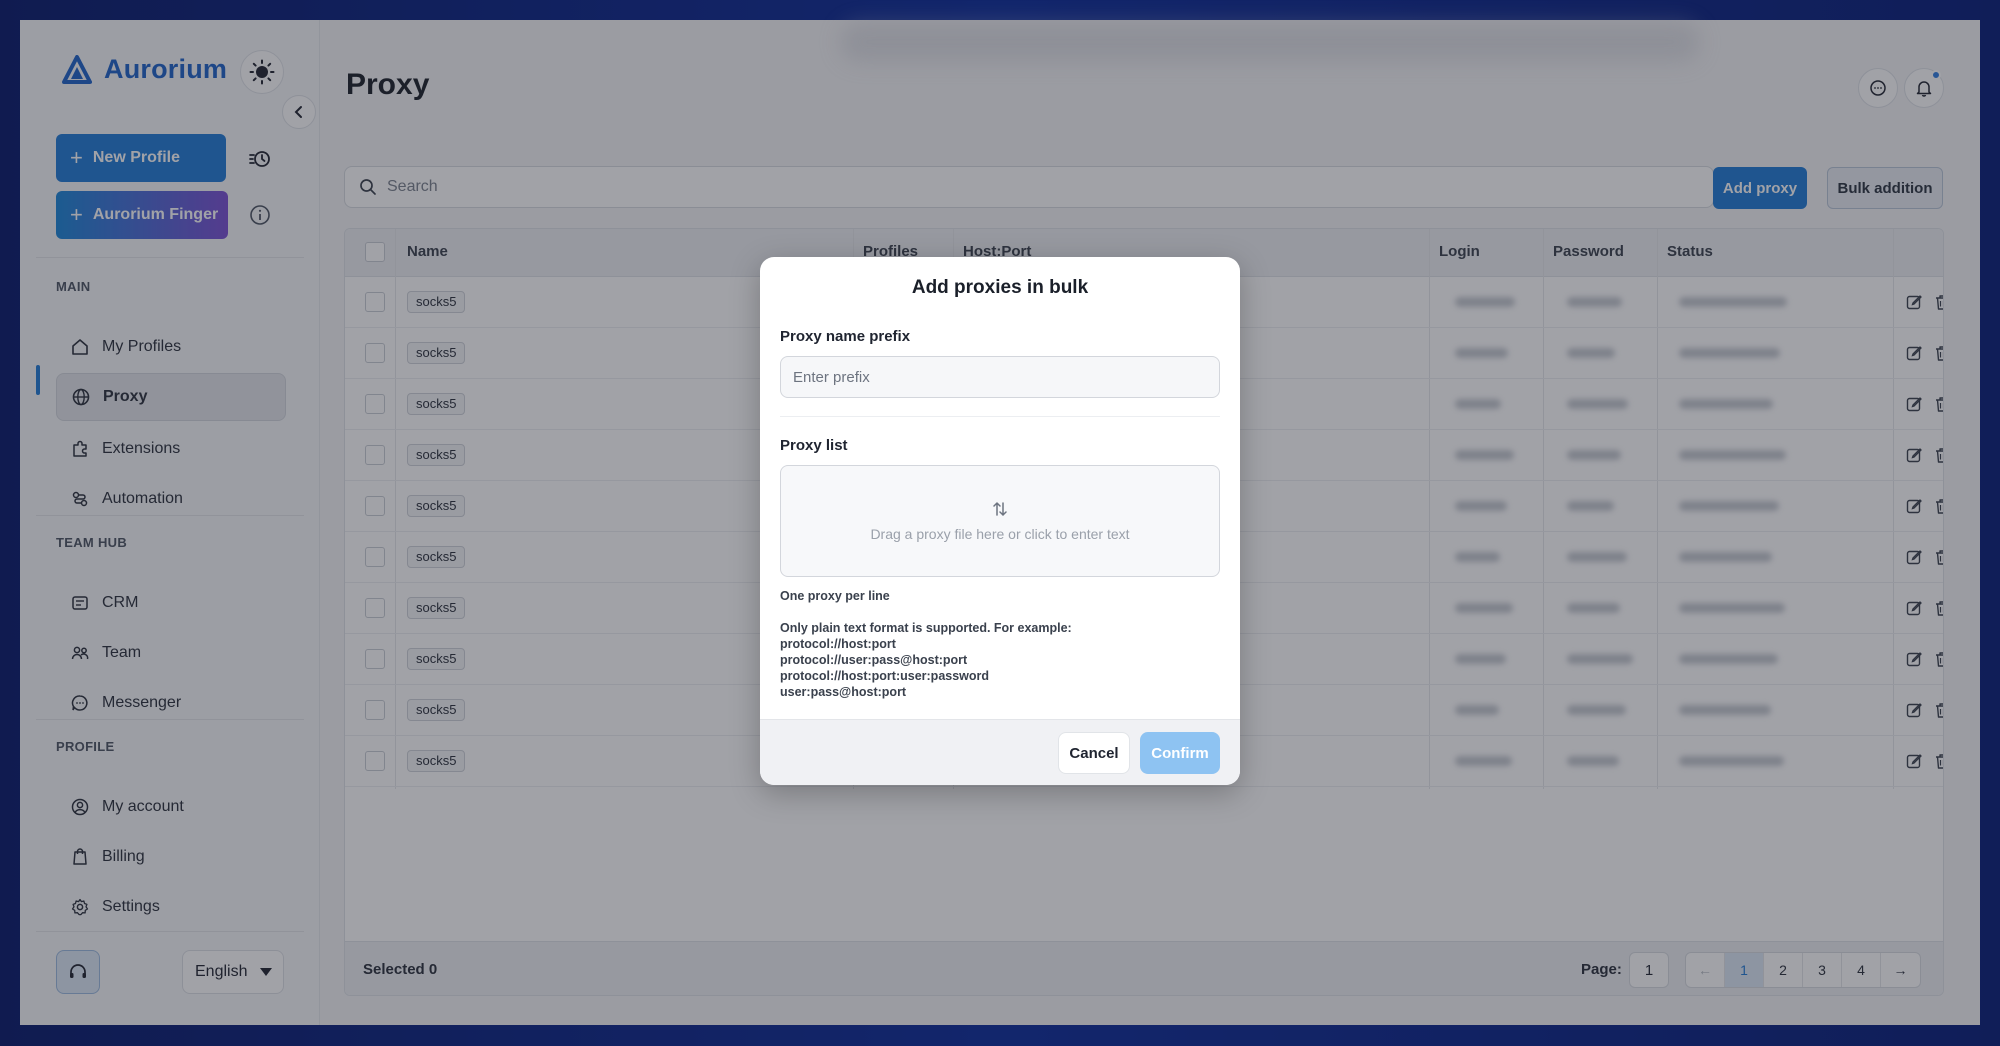 This screenshot has height=1046, width=2000. I want to click on hint-example: user:pass@host:port, so click(843, 692).